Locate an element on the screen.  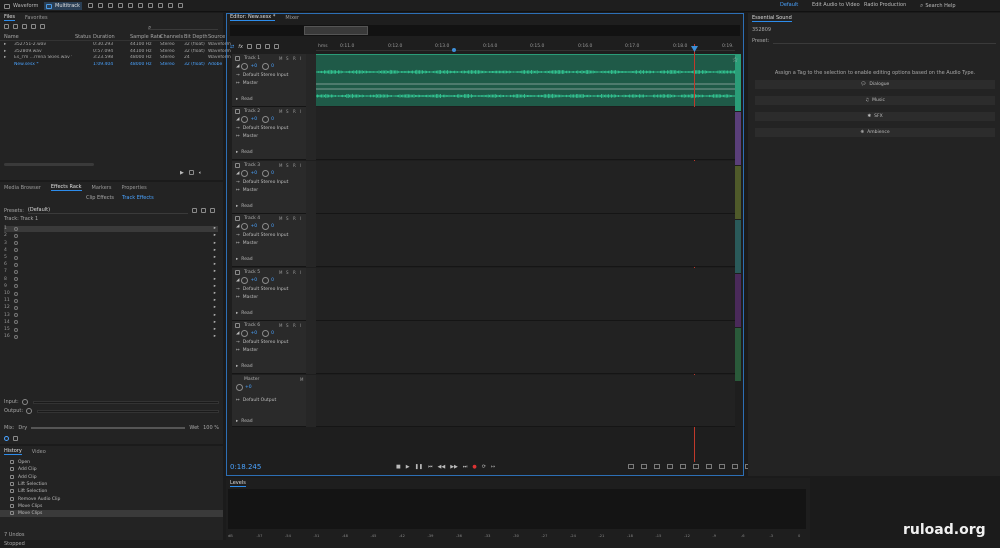
close-file-icon is located at coordinates (42, 26).